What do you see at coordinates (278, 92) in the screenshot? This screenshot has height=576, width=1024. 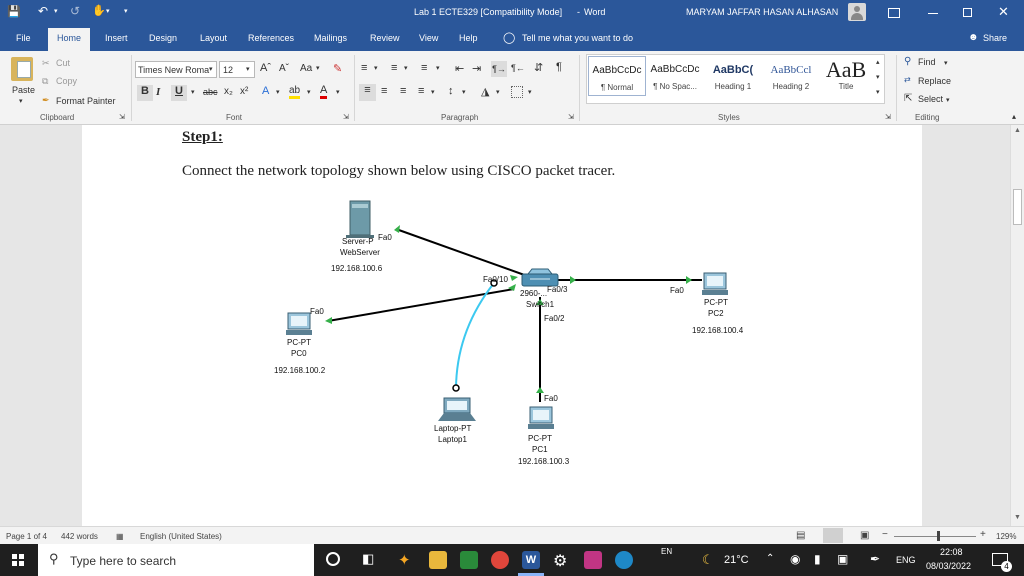 I see `text-effects-dropdown-icon: ▾` at bounding box center [278, 92].